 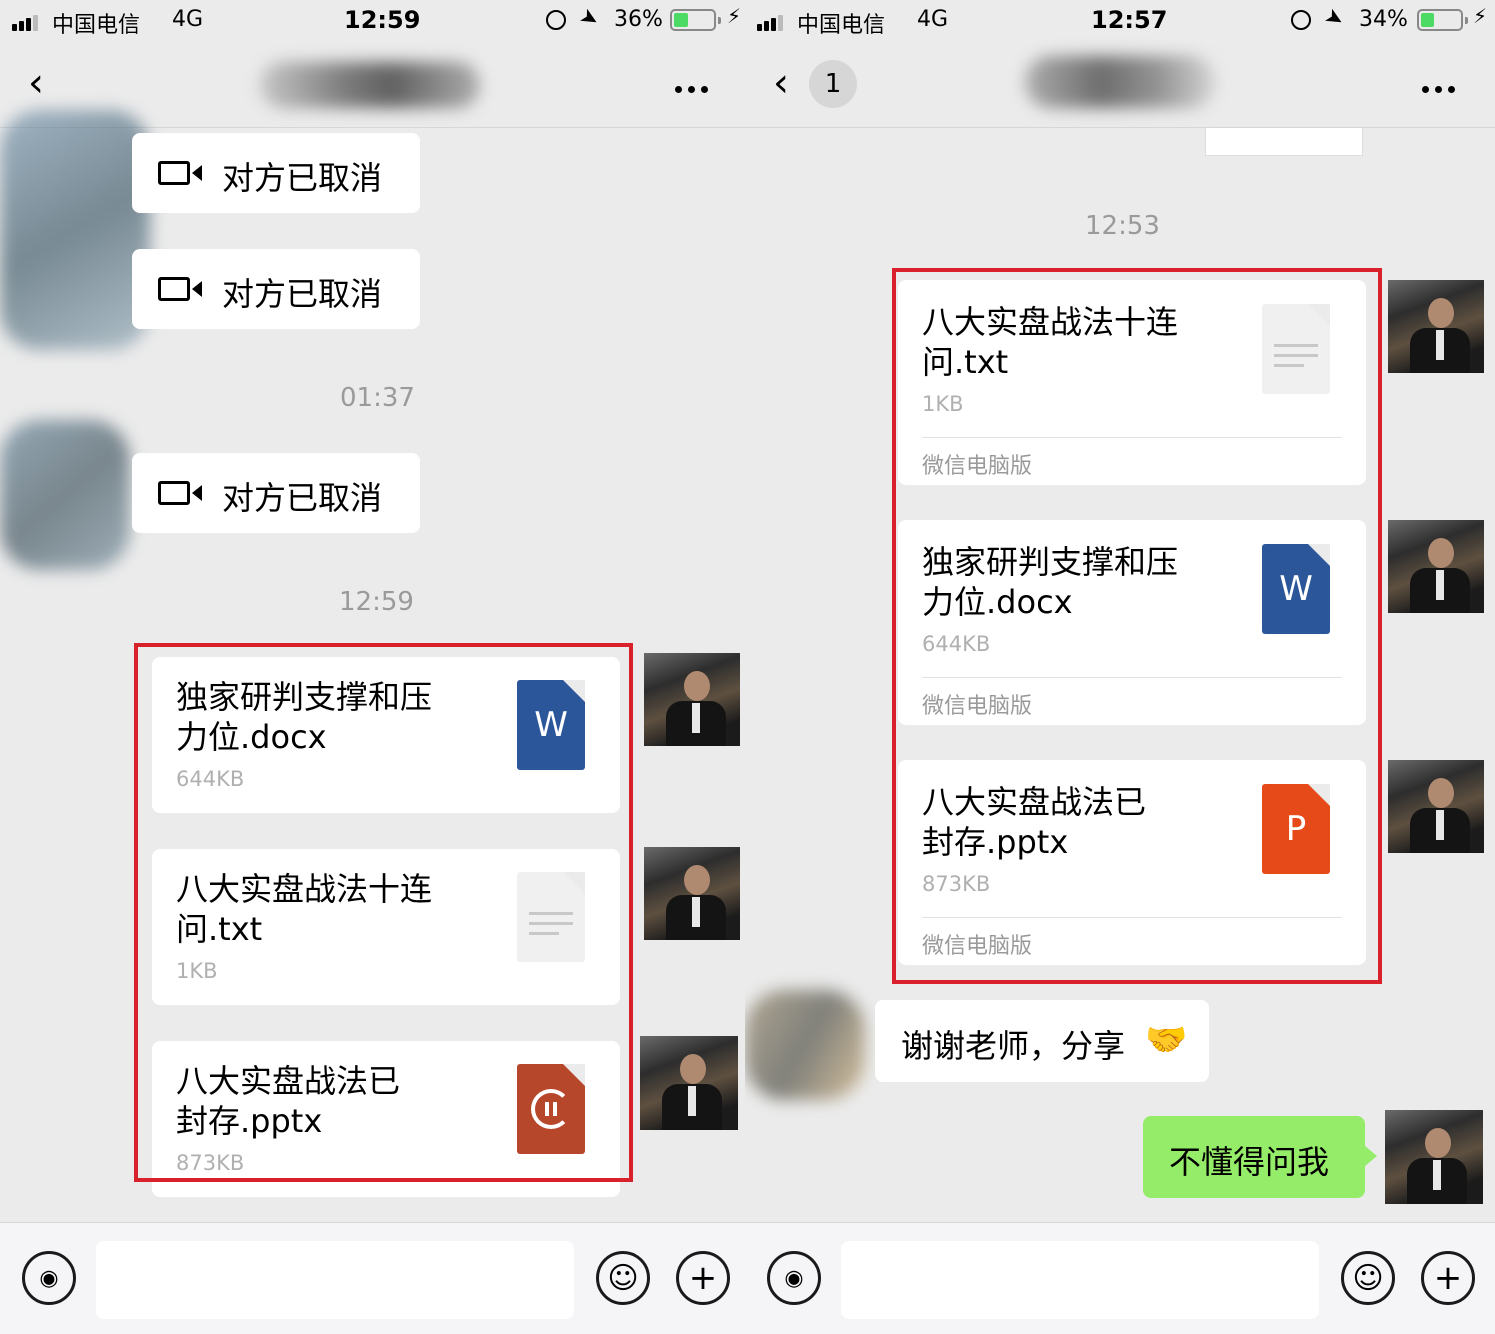 What do you see at coordinates (1371, 1156) in the screenshot?
I see `bubble-tail` at bounding box center [1371, 1156].